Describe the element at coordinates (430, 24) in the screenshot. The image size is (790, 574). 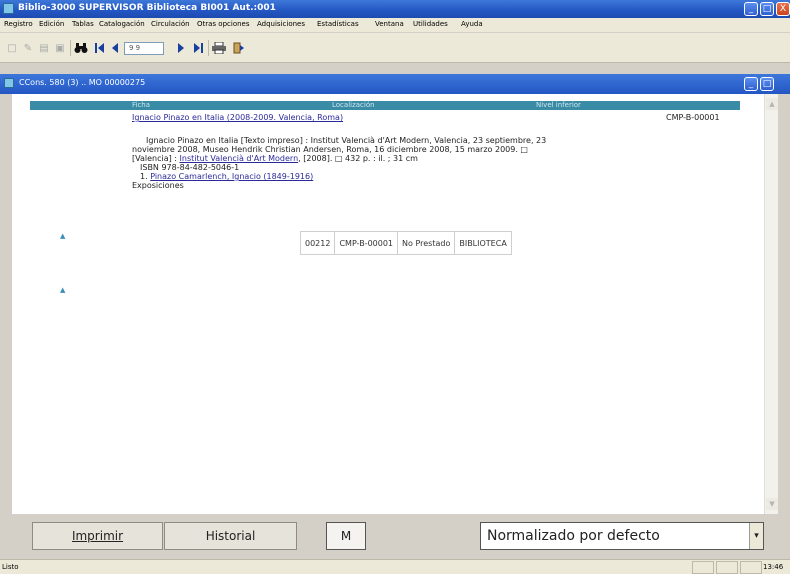
I see `menu-utilidades: Utilidades` at that location.